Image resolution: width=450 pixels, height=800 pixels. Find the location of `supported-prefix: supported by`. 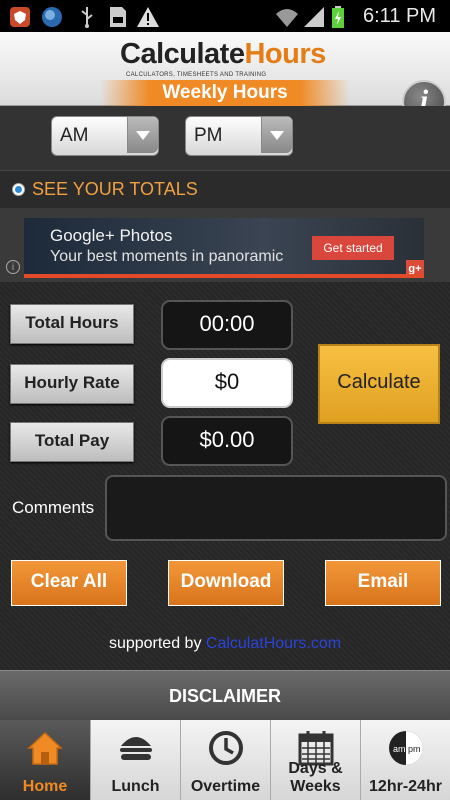

supported-prefix: supported by is located at coordinates (157, 643).